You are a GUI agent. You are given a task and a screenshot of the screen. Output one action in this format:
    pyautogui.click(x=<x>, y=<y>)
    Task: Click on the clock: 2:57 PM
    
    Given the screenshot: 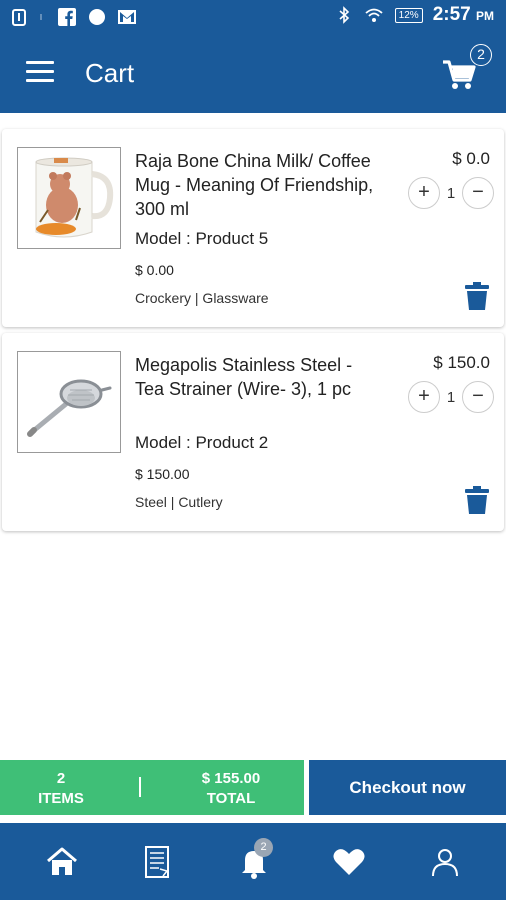 What is the action you would take?
    pyautogui.click(x=463, y=15)
    